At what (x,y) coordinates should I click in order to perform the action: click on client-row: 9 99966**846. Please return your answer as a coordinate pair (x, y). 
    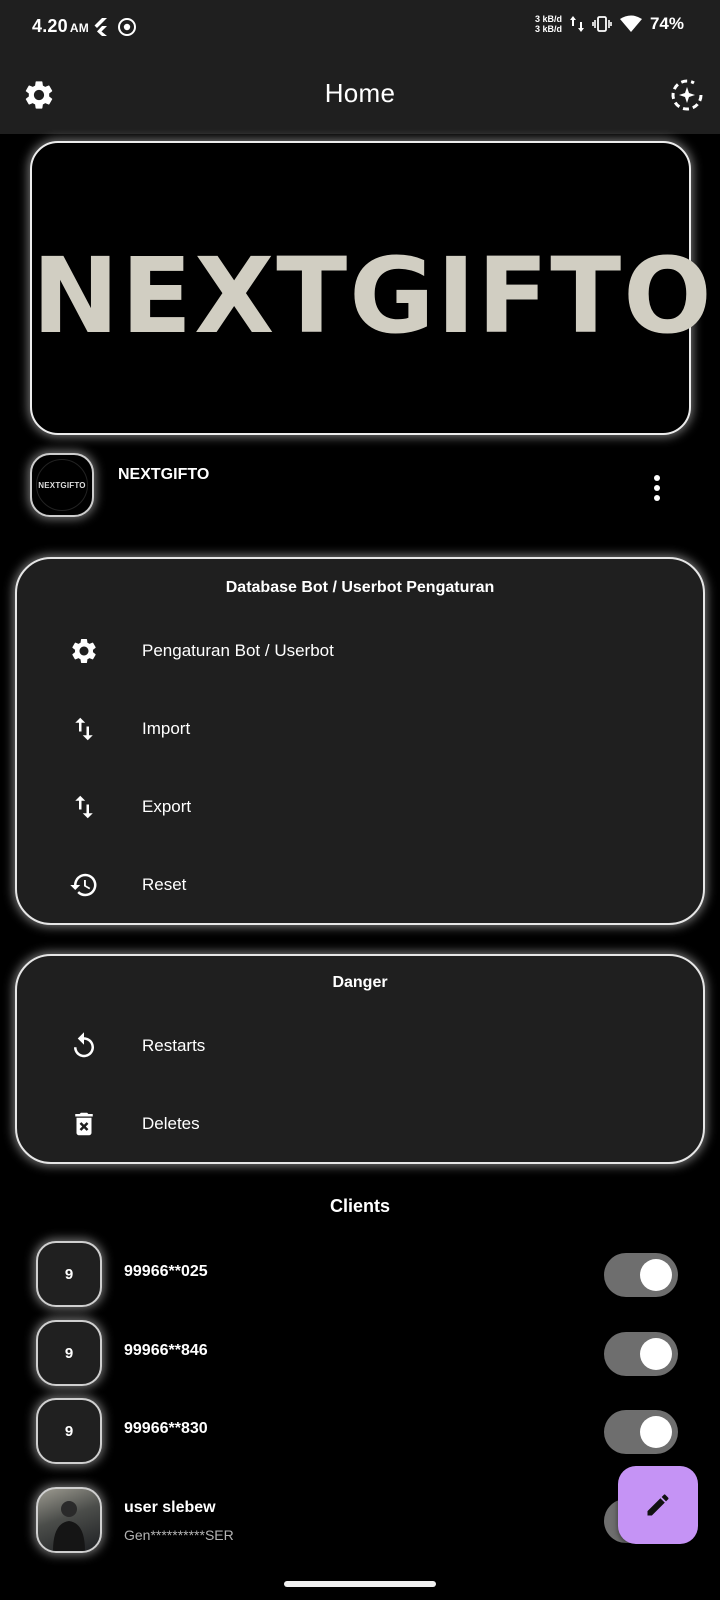
    Looking at the image, I should click on (361, 1353).